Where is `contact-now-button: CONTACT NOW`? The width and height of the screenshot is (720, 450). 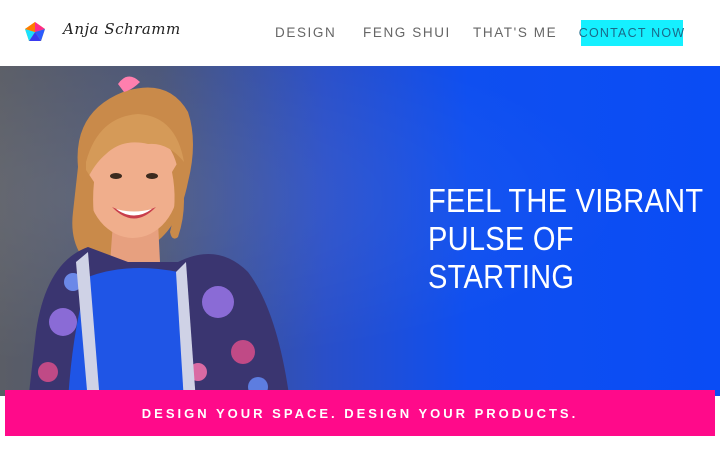 contact-now-button: CONTACT NOW is located at coordinates (631, 33).